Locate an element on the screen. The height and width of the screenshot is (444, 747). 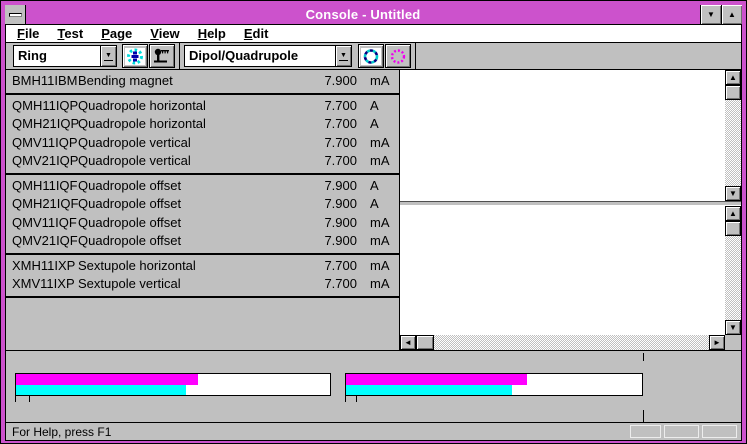
toolbar: Ring ▼ Dipol/Quadrupole ▼ is located at coordinates (373, 56).